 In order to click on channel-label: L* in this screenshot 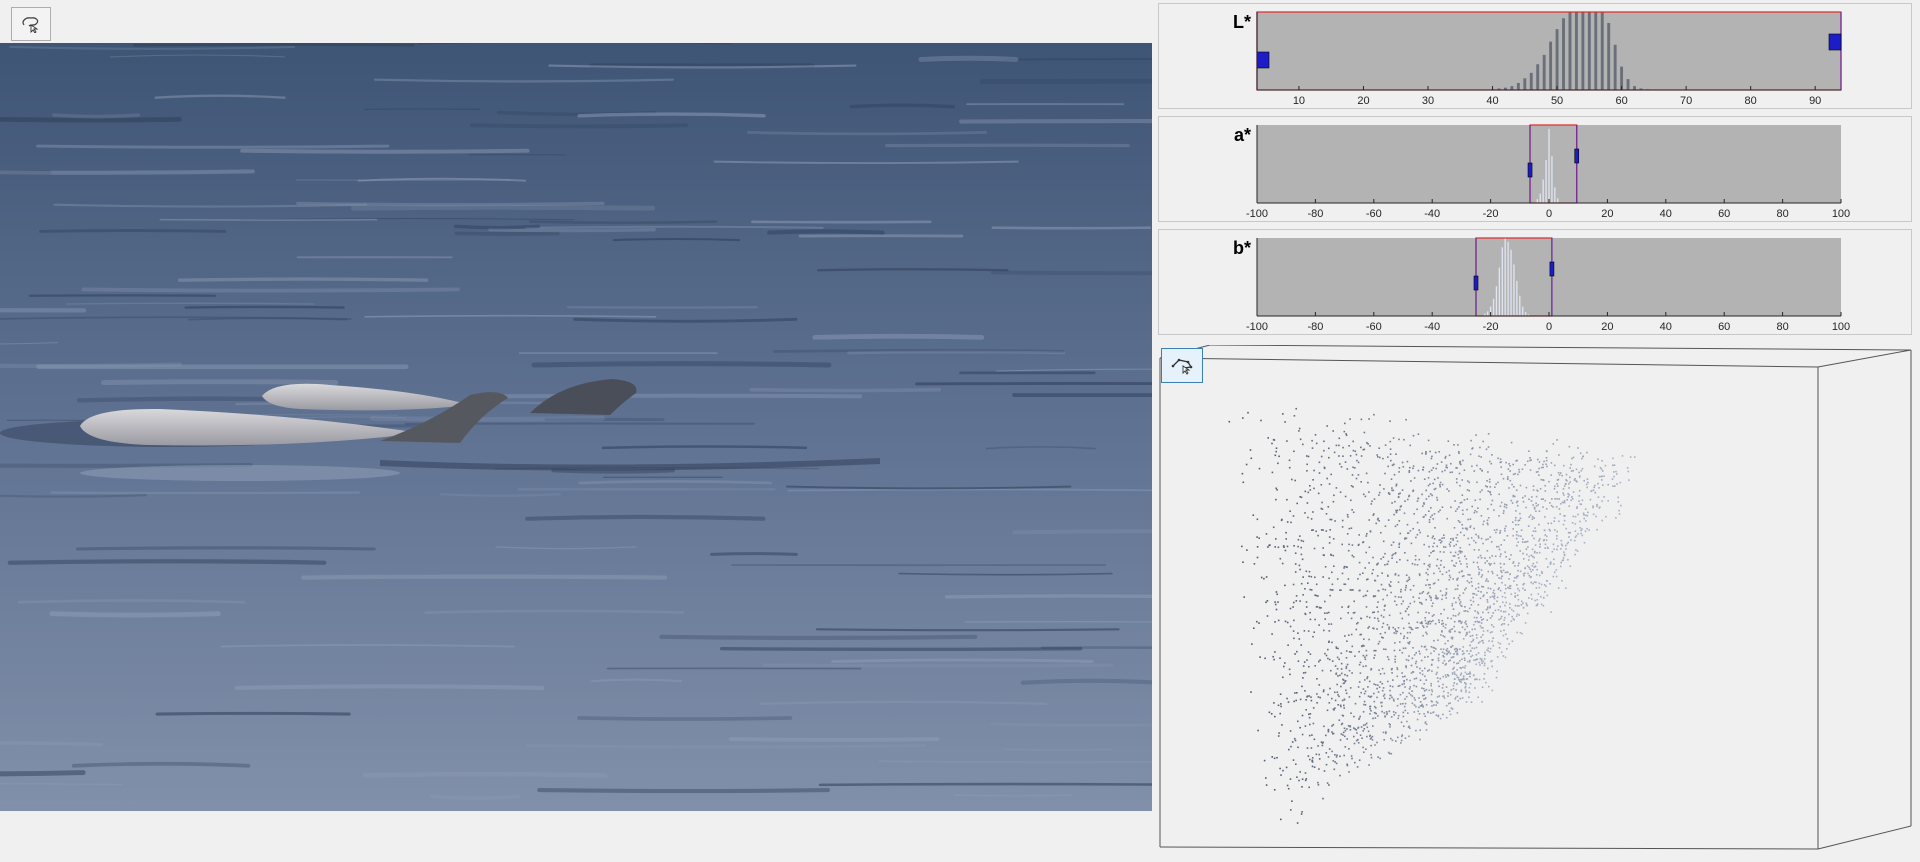, I will do `click(1242, 22)`.